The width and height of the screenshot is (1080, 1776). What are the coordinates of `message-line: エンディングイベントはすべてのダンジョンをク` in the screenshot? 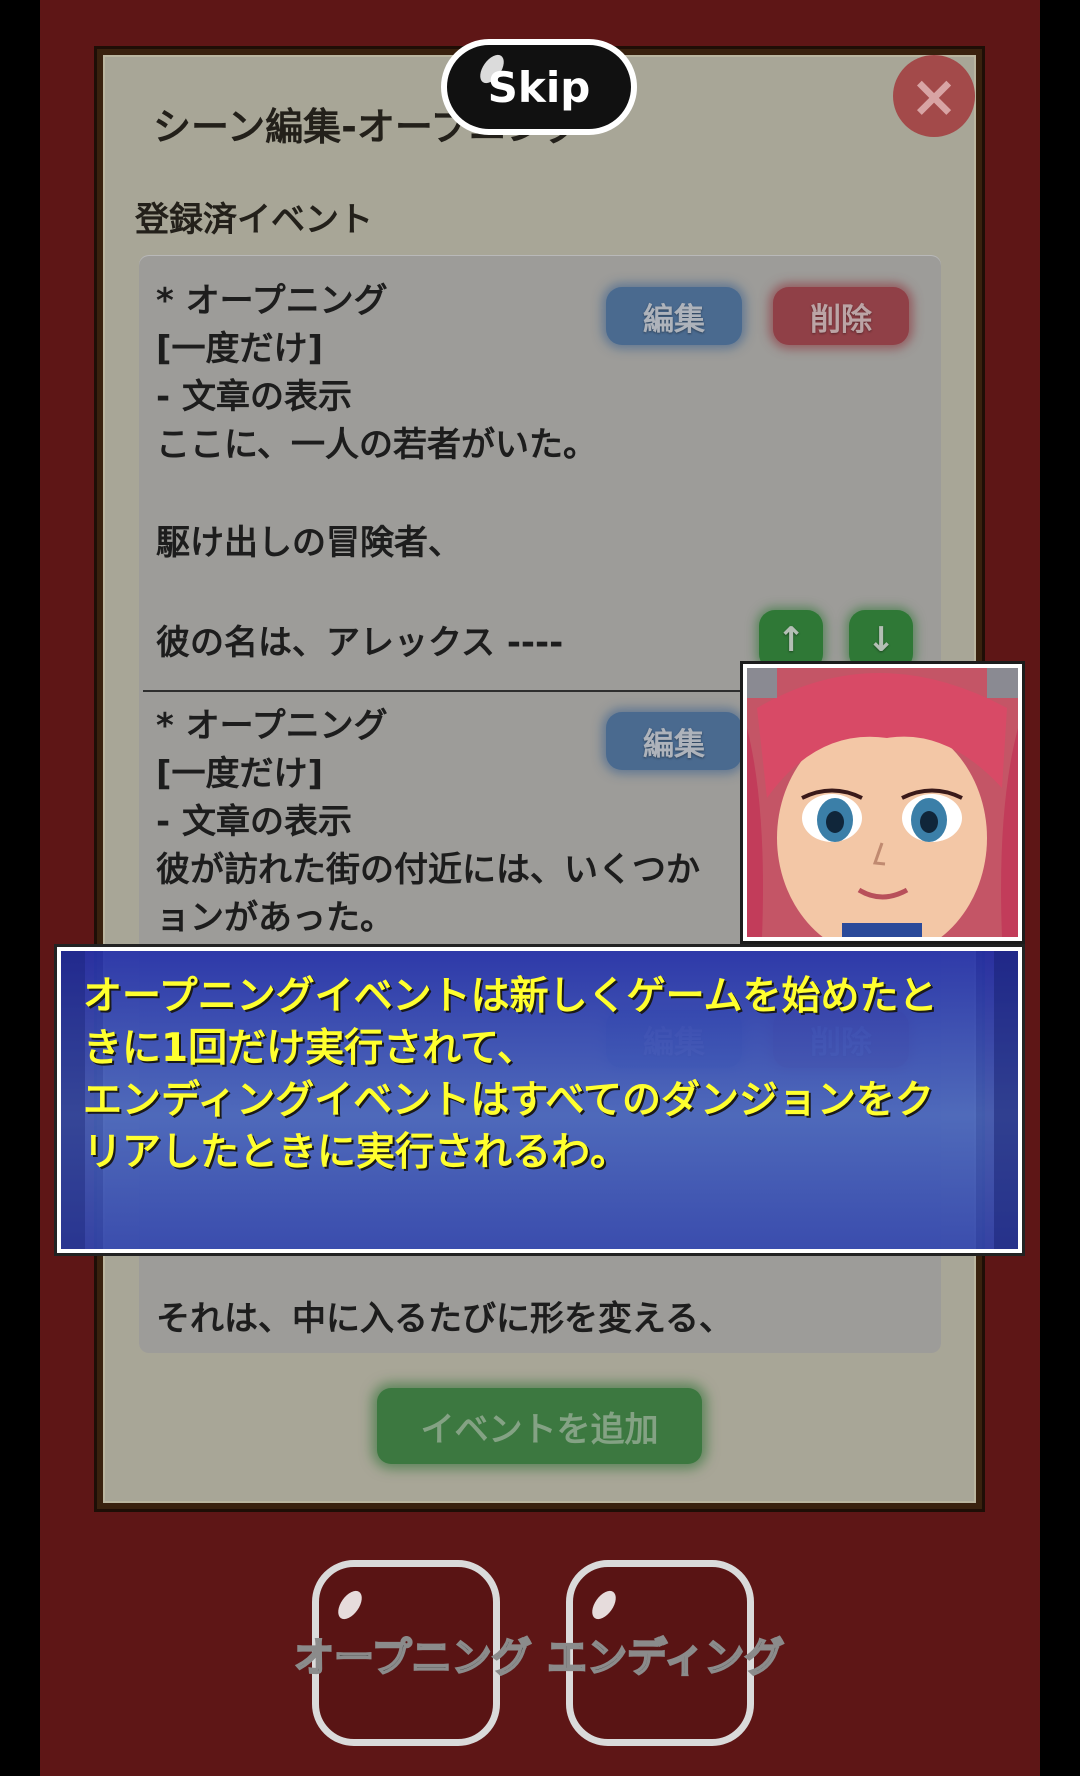 It's located at (508, 1100).